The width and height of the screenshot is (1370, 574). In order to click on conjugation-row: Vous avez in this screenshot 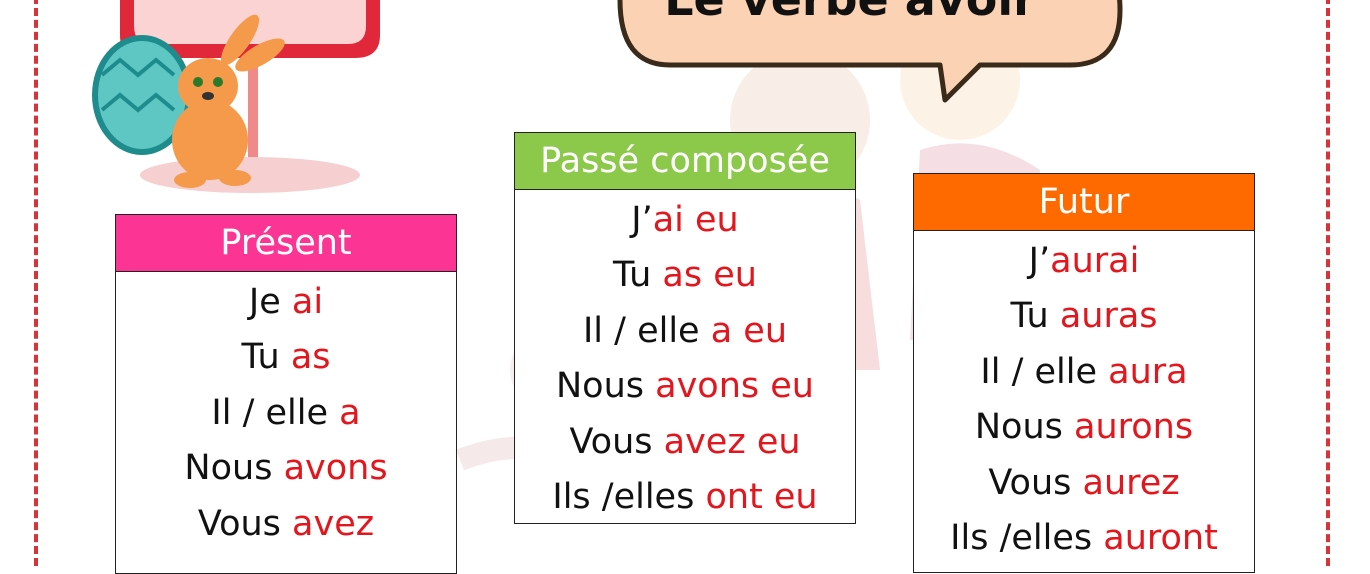, I will do `click(286, 524)`.